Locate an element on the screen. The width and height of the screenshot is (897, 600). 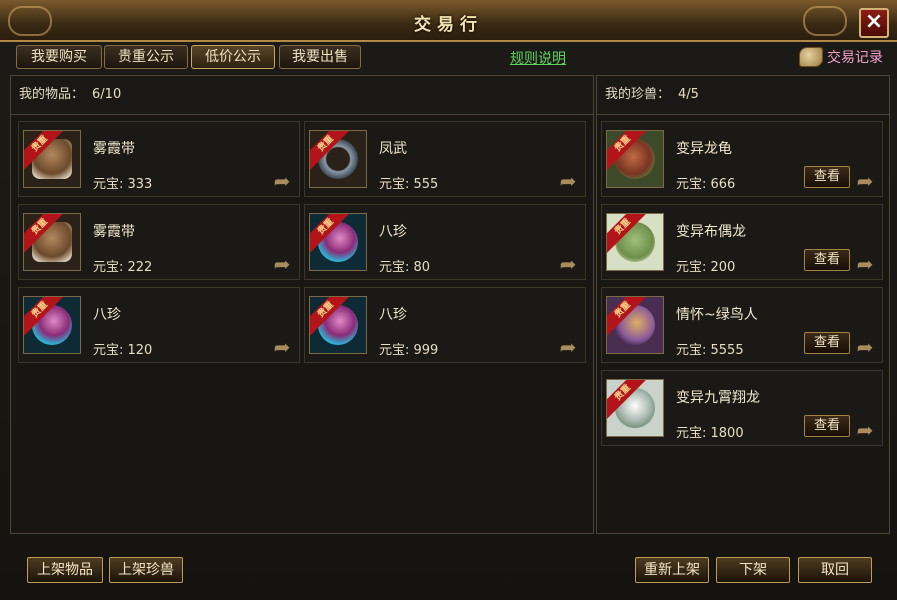
list-pet-button: 上架珍兽 is located at coordinates (146, 570).